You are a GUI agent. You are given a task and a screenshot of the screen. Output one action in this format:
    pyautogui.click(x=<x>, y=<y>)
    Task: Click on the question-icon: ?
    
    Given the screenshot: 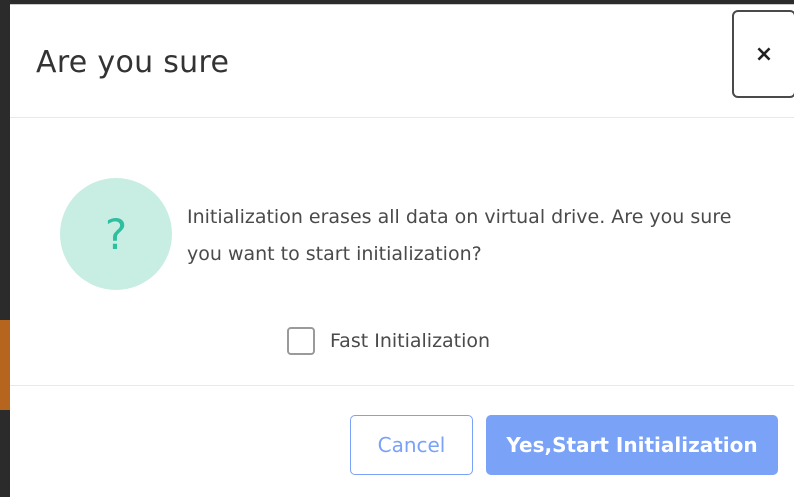 What is the action you would take?
    pyautogui.click(x=116, y=234)
    